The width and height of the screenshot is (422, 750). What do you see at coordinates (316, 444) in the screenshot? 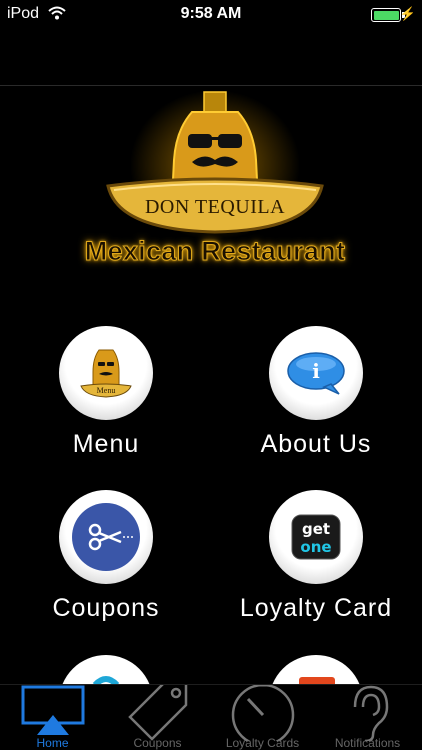
I see `about-us-label: About Us` at bounding box center [316, 444].